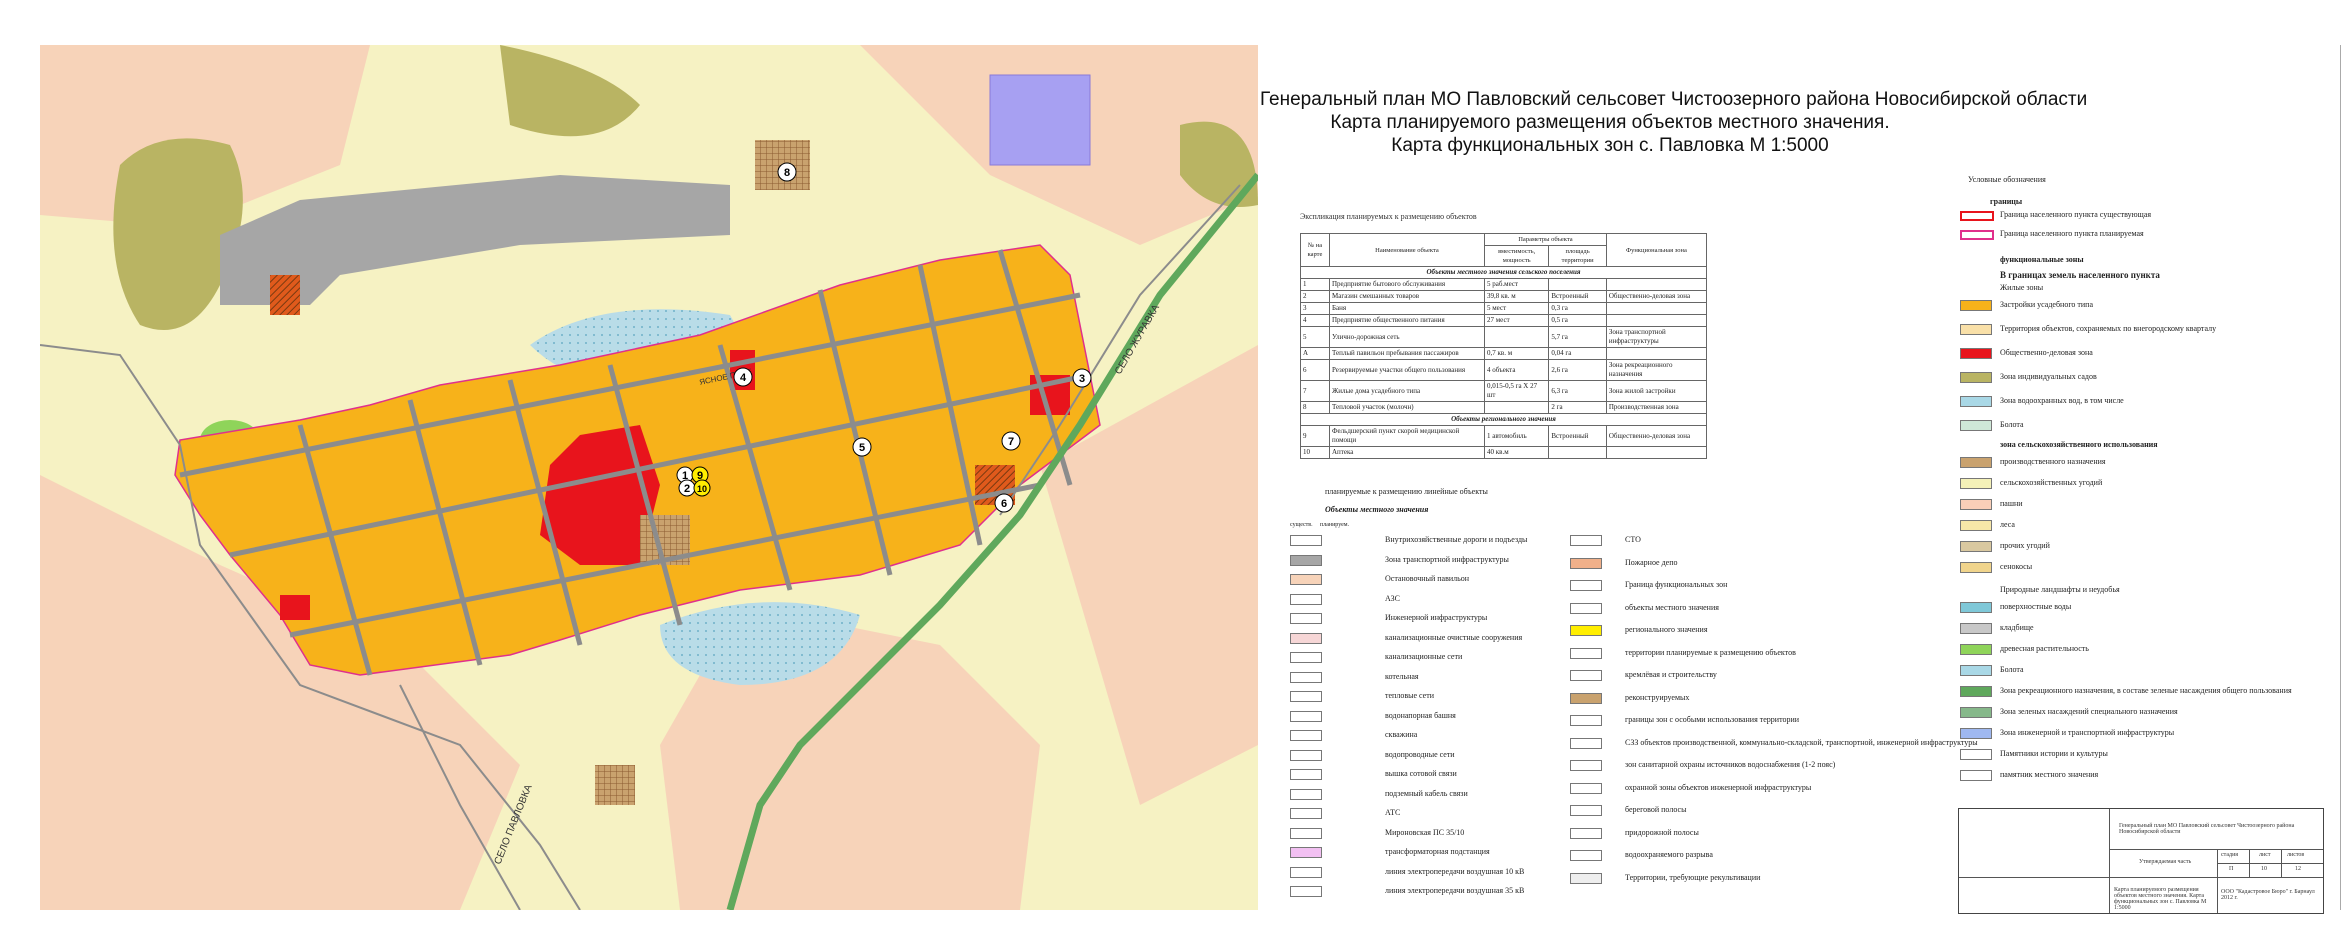 The height and width of the screenshot is (945, 2352). Describe the element at coordinates (1421, 773) in the screenshot. I see `legend-item: вышка сотовой связи` at that location.